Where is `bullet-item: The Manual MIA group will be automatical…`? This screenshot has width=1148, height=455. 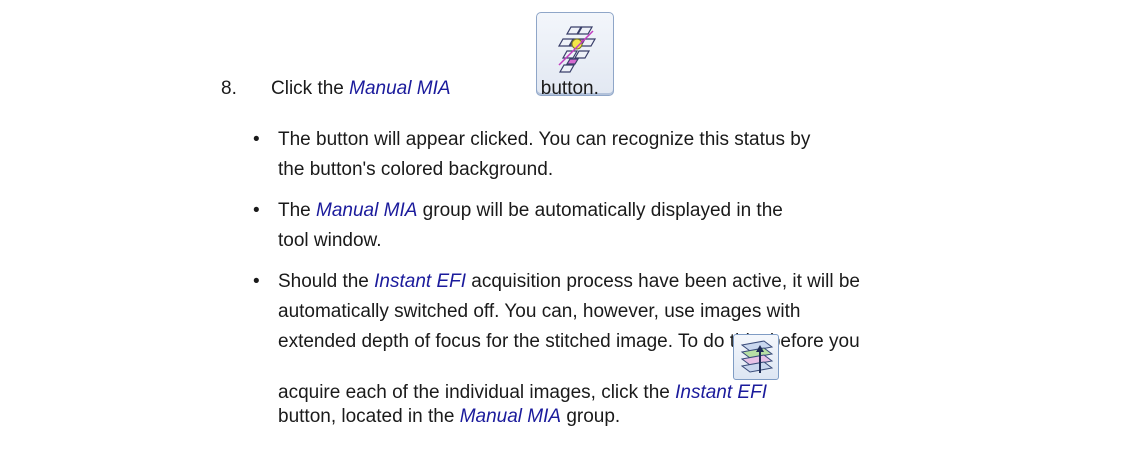
bullet-item: The Manual MIA group will be automatical… is located at coordinates (538, 226).